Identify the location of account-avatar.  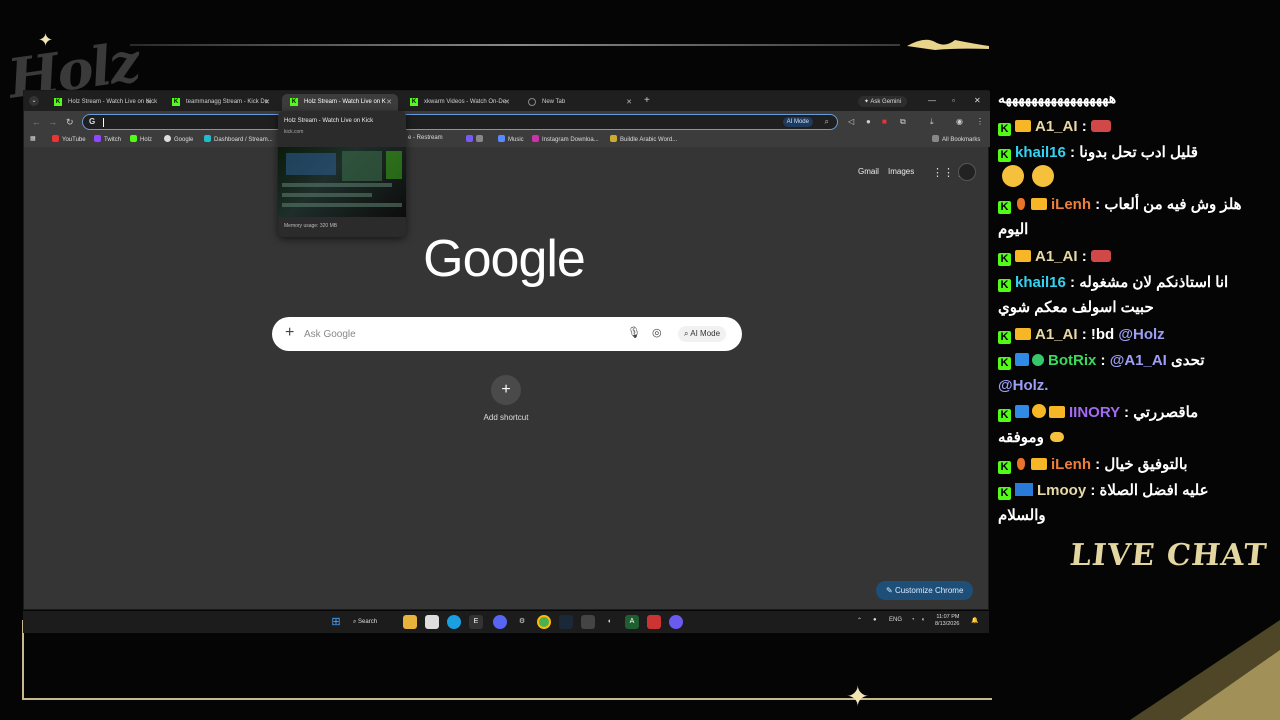
(967, 172).